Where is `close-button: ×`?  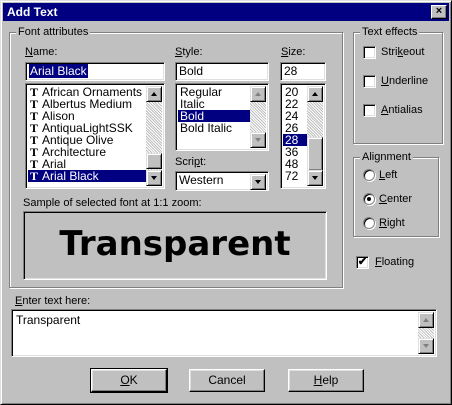 close-button: × is located at coordinates (439, 12).